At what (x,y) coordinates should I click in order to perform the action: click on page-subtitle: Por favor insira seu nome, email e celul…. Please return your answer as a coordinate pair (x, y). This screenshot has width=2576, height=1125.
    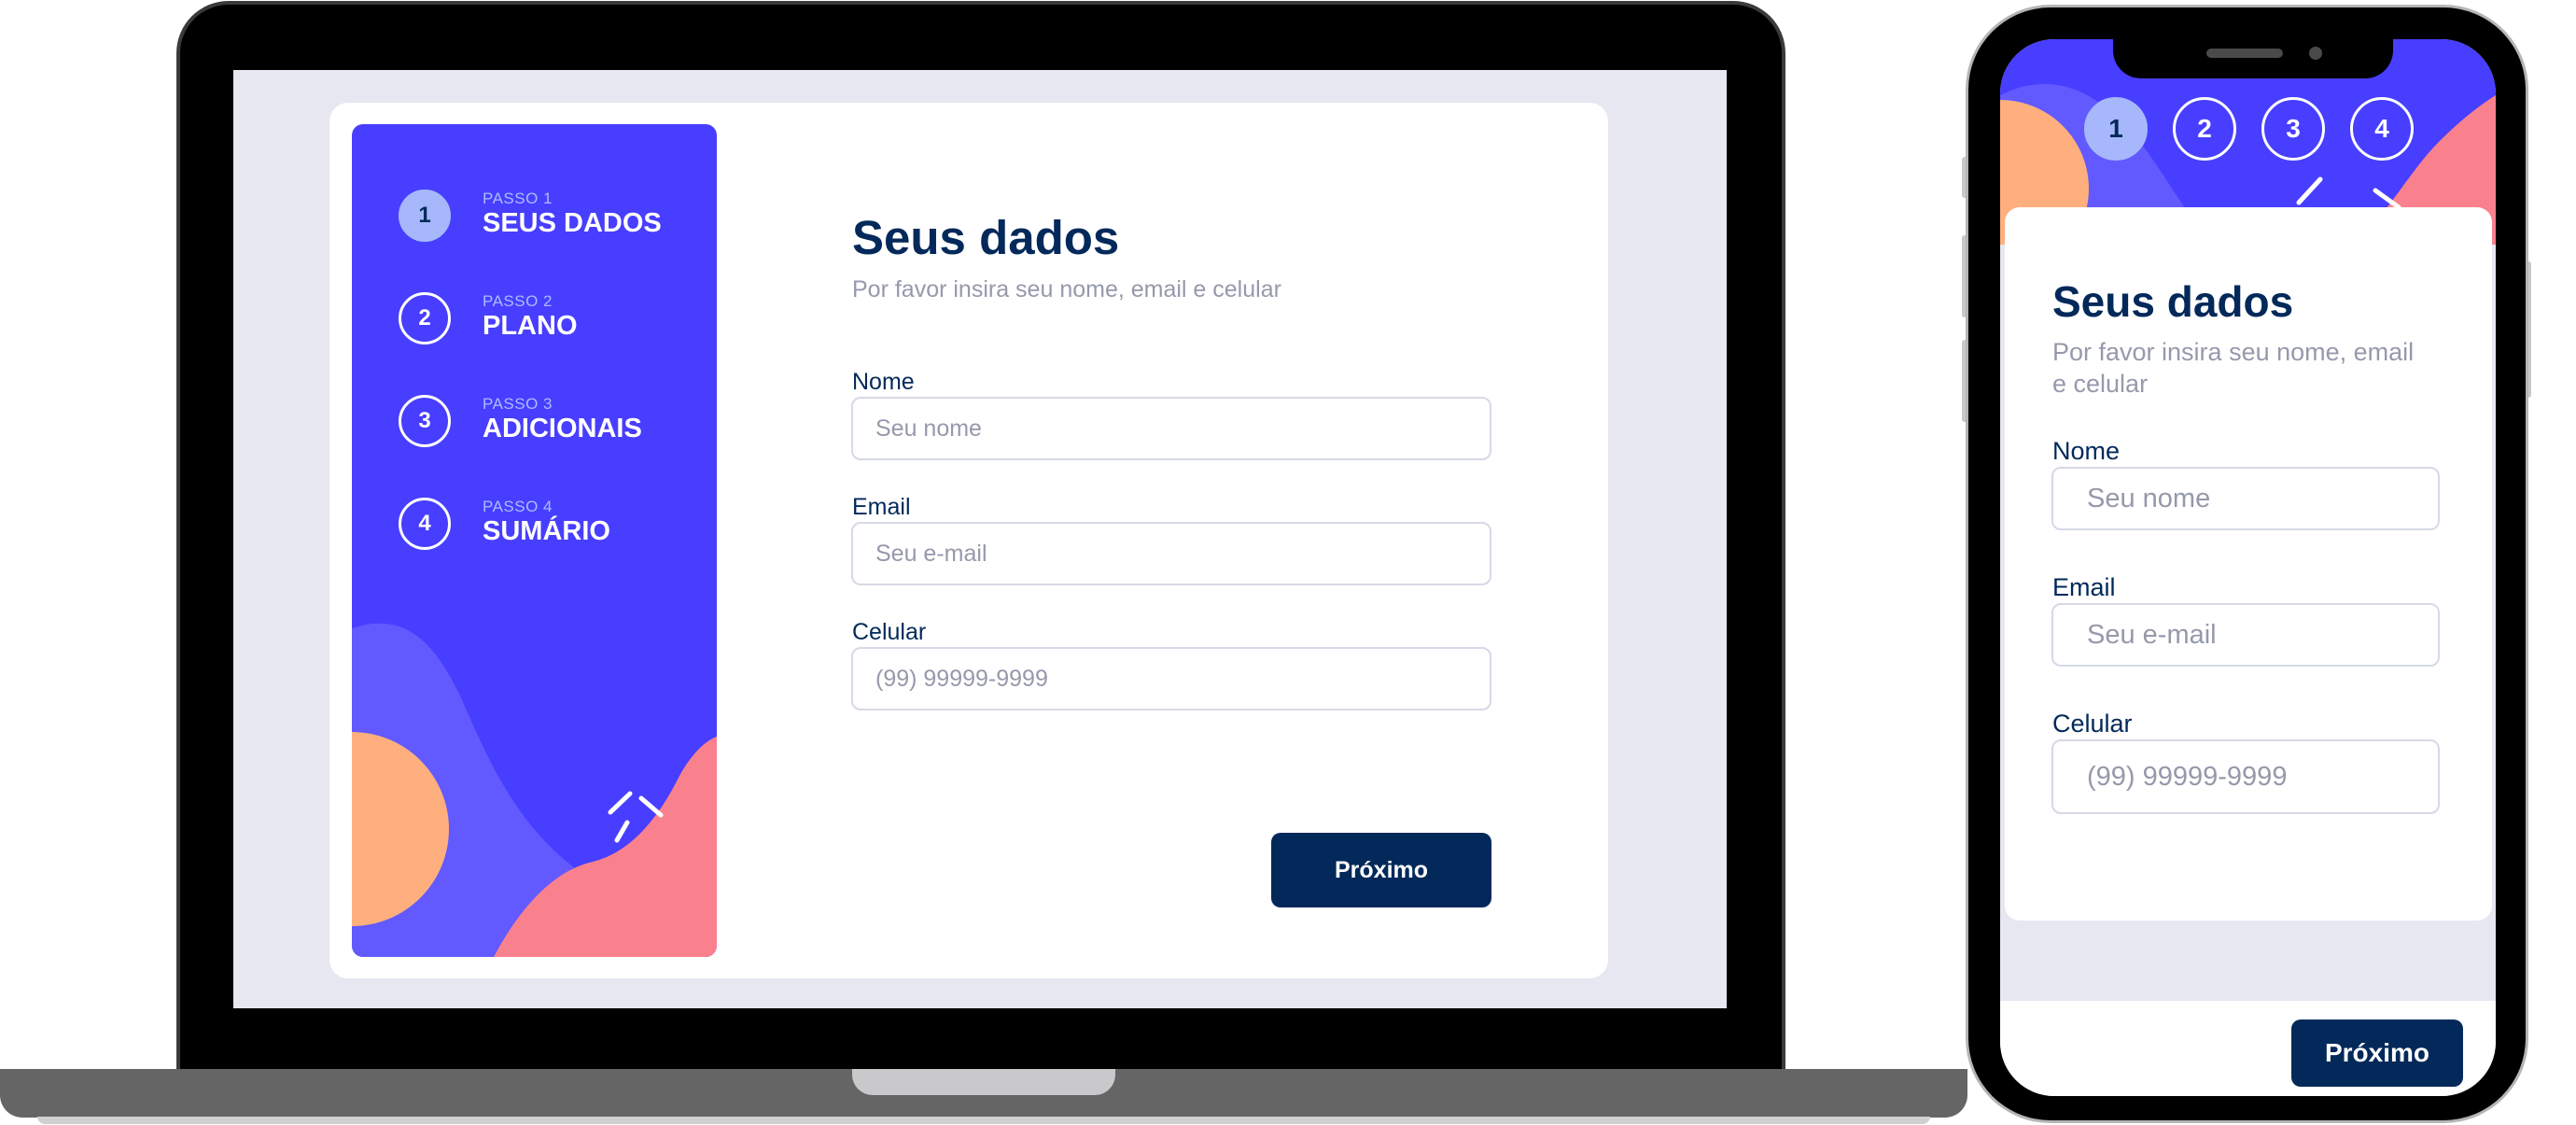
    Looking at the image, I should click on (1066, 289).